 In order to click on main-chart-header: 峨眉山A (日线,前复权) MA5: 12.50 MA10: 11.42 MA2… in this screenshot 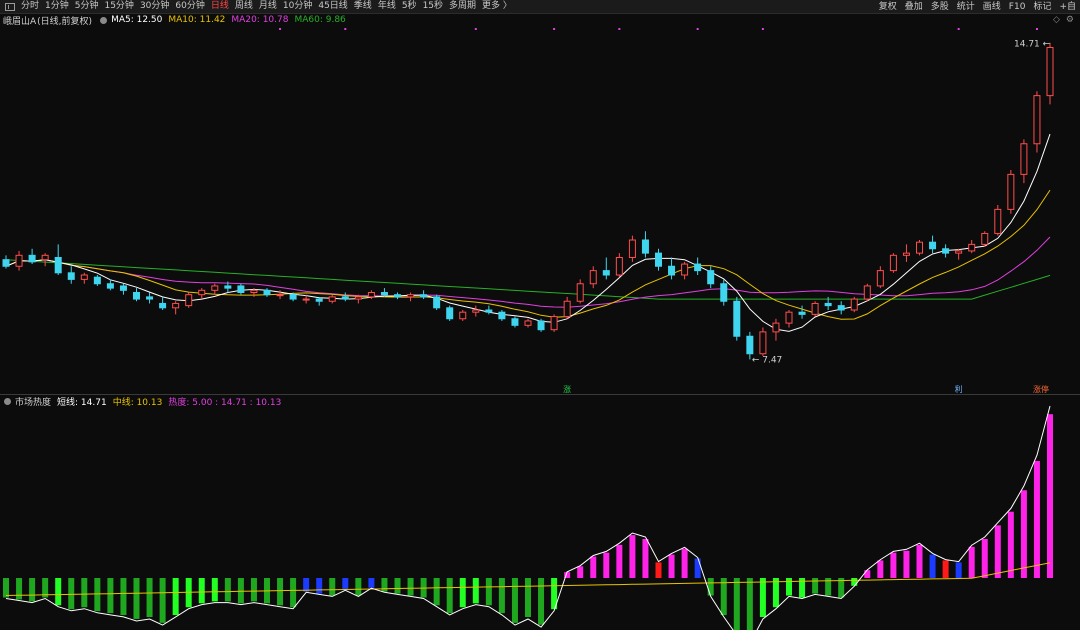, I will do `click(176, 20)`.